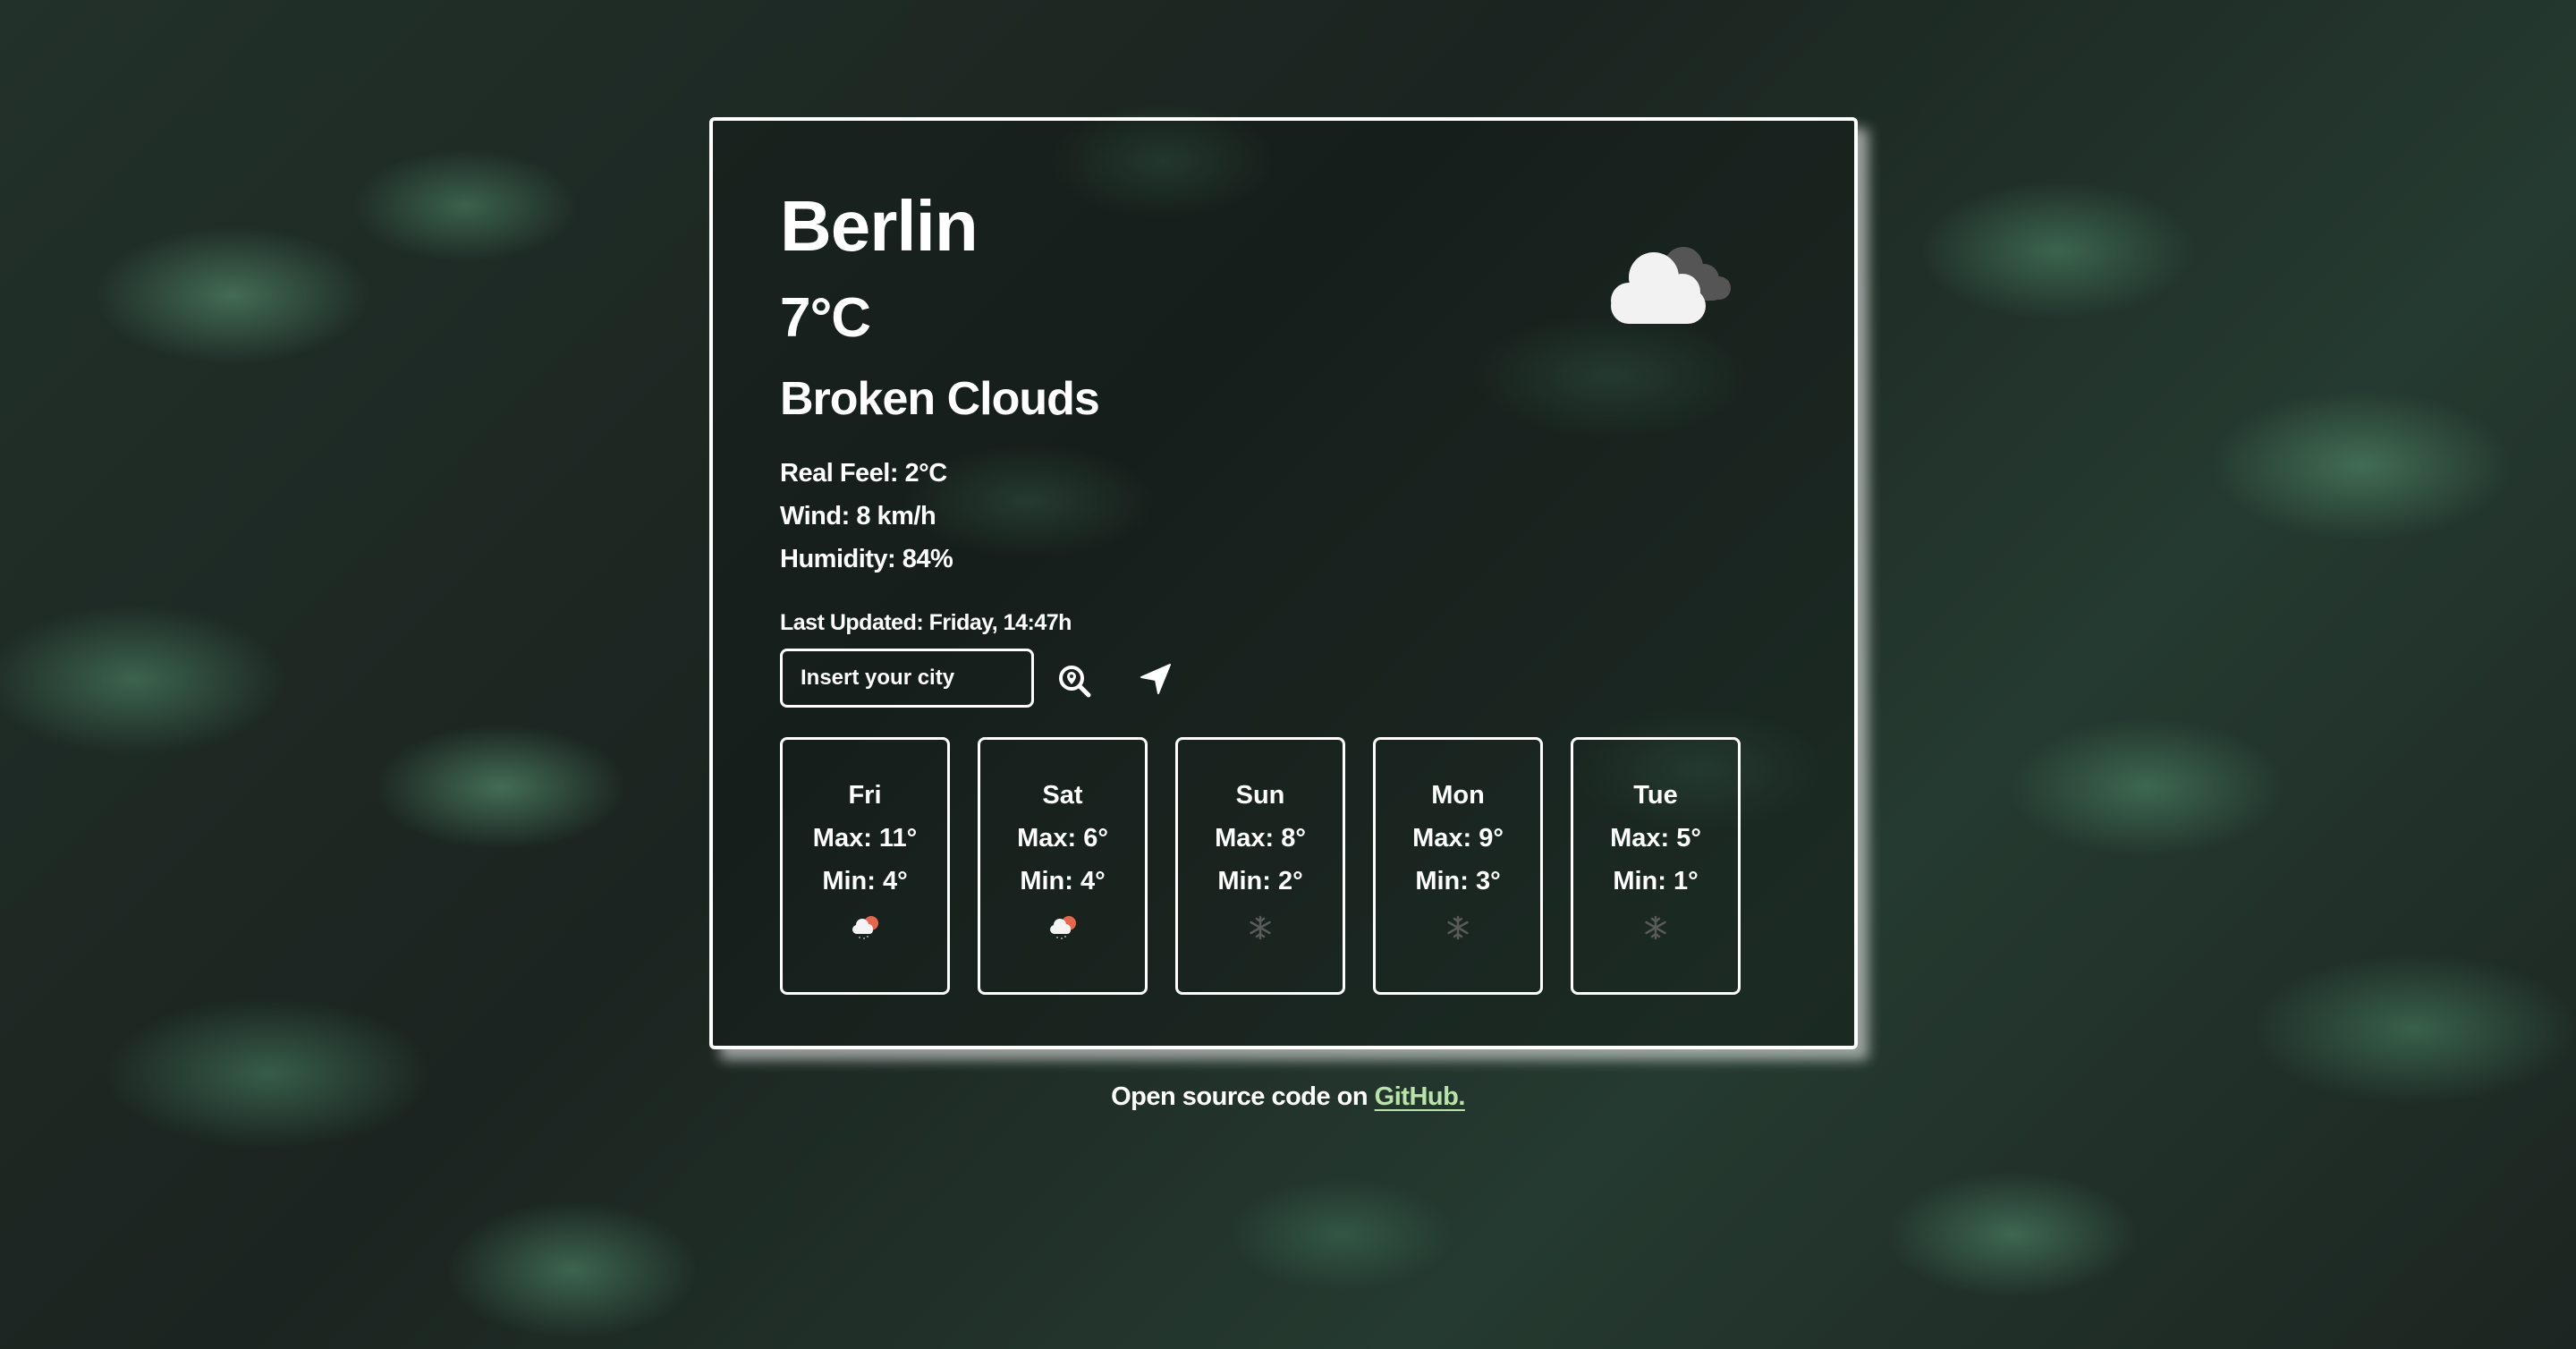  What do you see at coordinates (863, 473) in the screenshot?
I see `real-feel: Real Feel: 2°C` at bounding box center [863, 473].